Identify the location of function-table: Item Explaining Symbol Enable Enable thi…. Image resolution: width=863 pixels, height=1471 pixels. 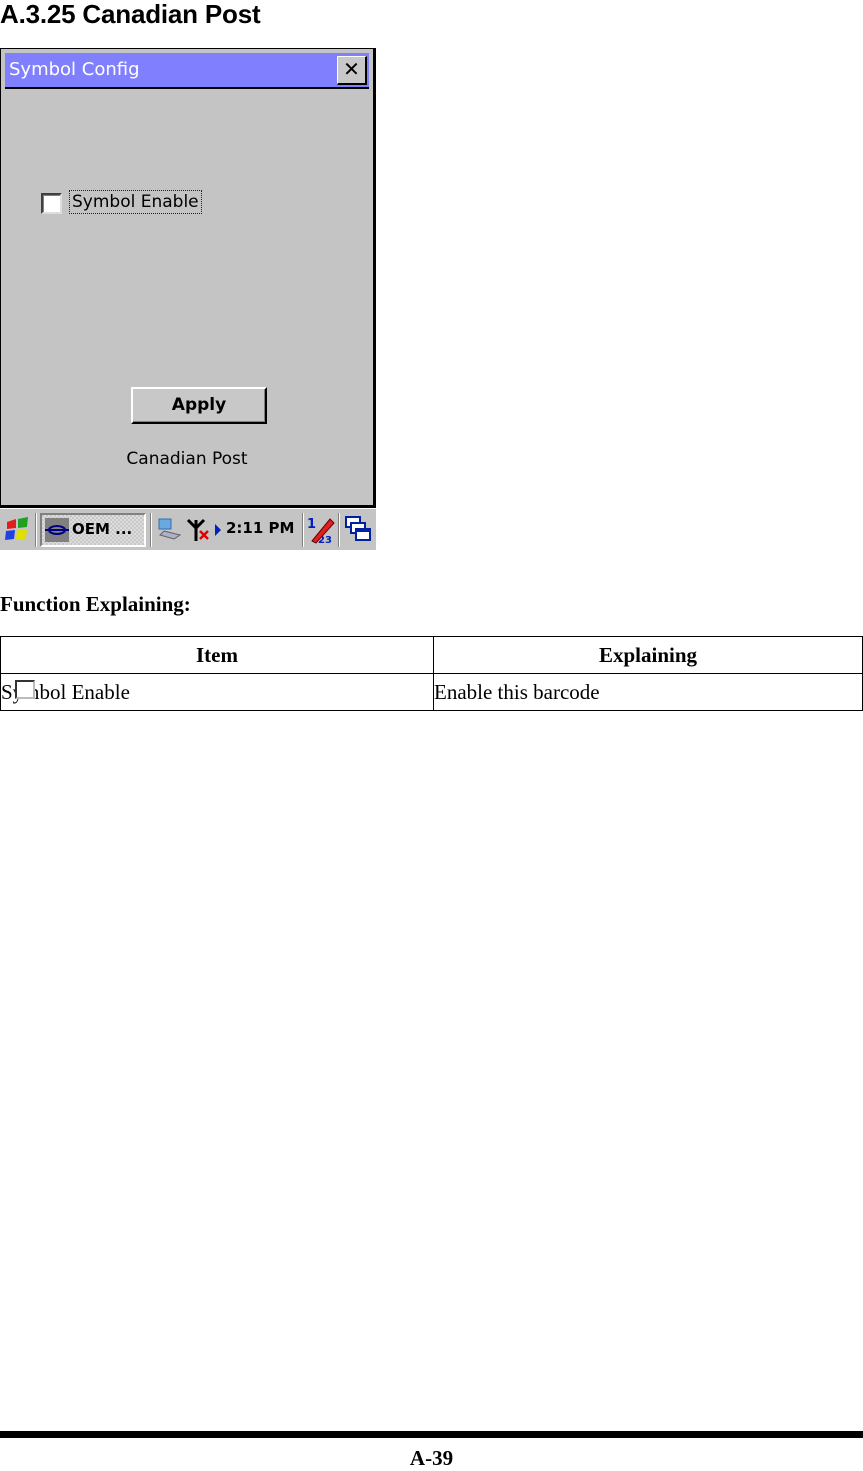
(431, 673).